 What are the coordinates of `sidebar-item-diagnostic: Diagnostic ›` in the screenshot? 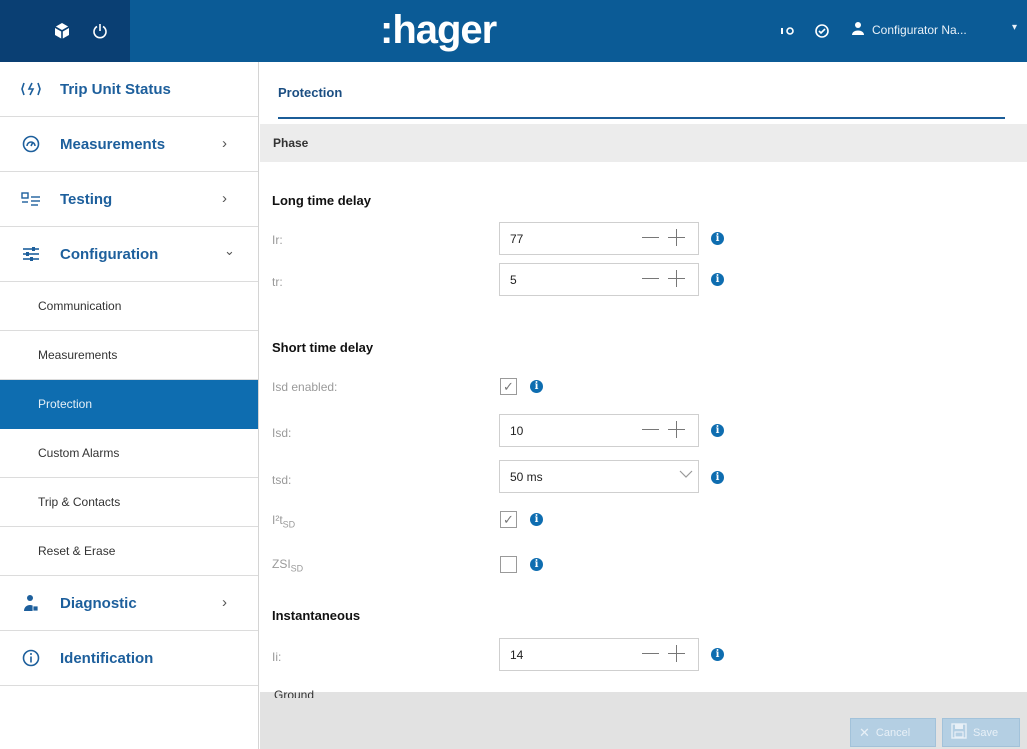 It's located at (129, 603).